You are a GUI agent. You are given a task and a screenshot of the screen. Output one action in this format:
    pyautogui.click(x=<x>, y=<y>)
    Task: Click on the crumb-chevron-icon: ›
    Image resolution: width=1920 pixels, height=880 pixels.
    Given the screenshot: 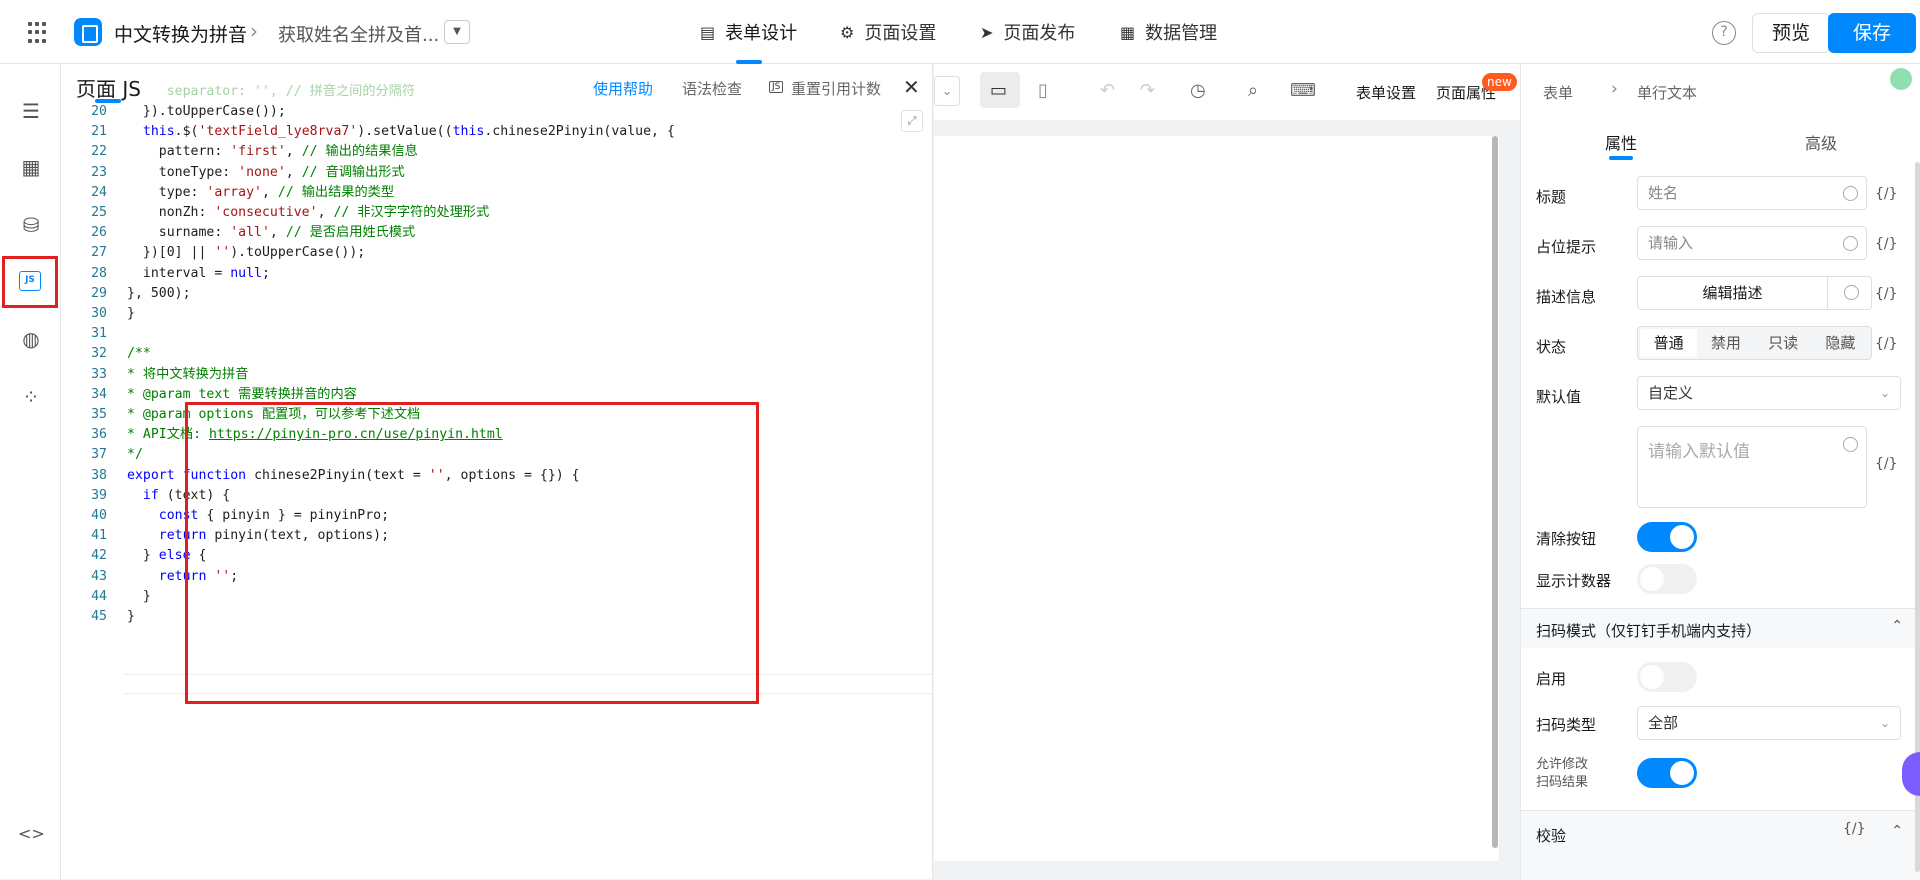 What is the action you would take?
    pyautogui.click(x=1614, y=89)
    